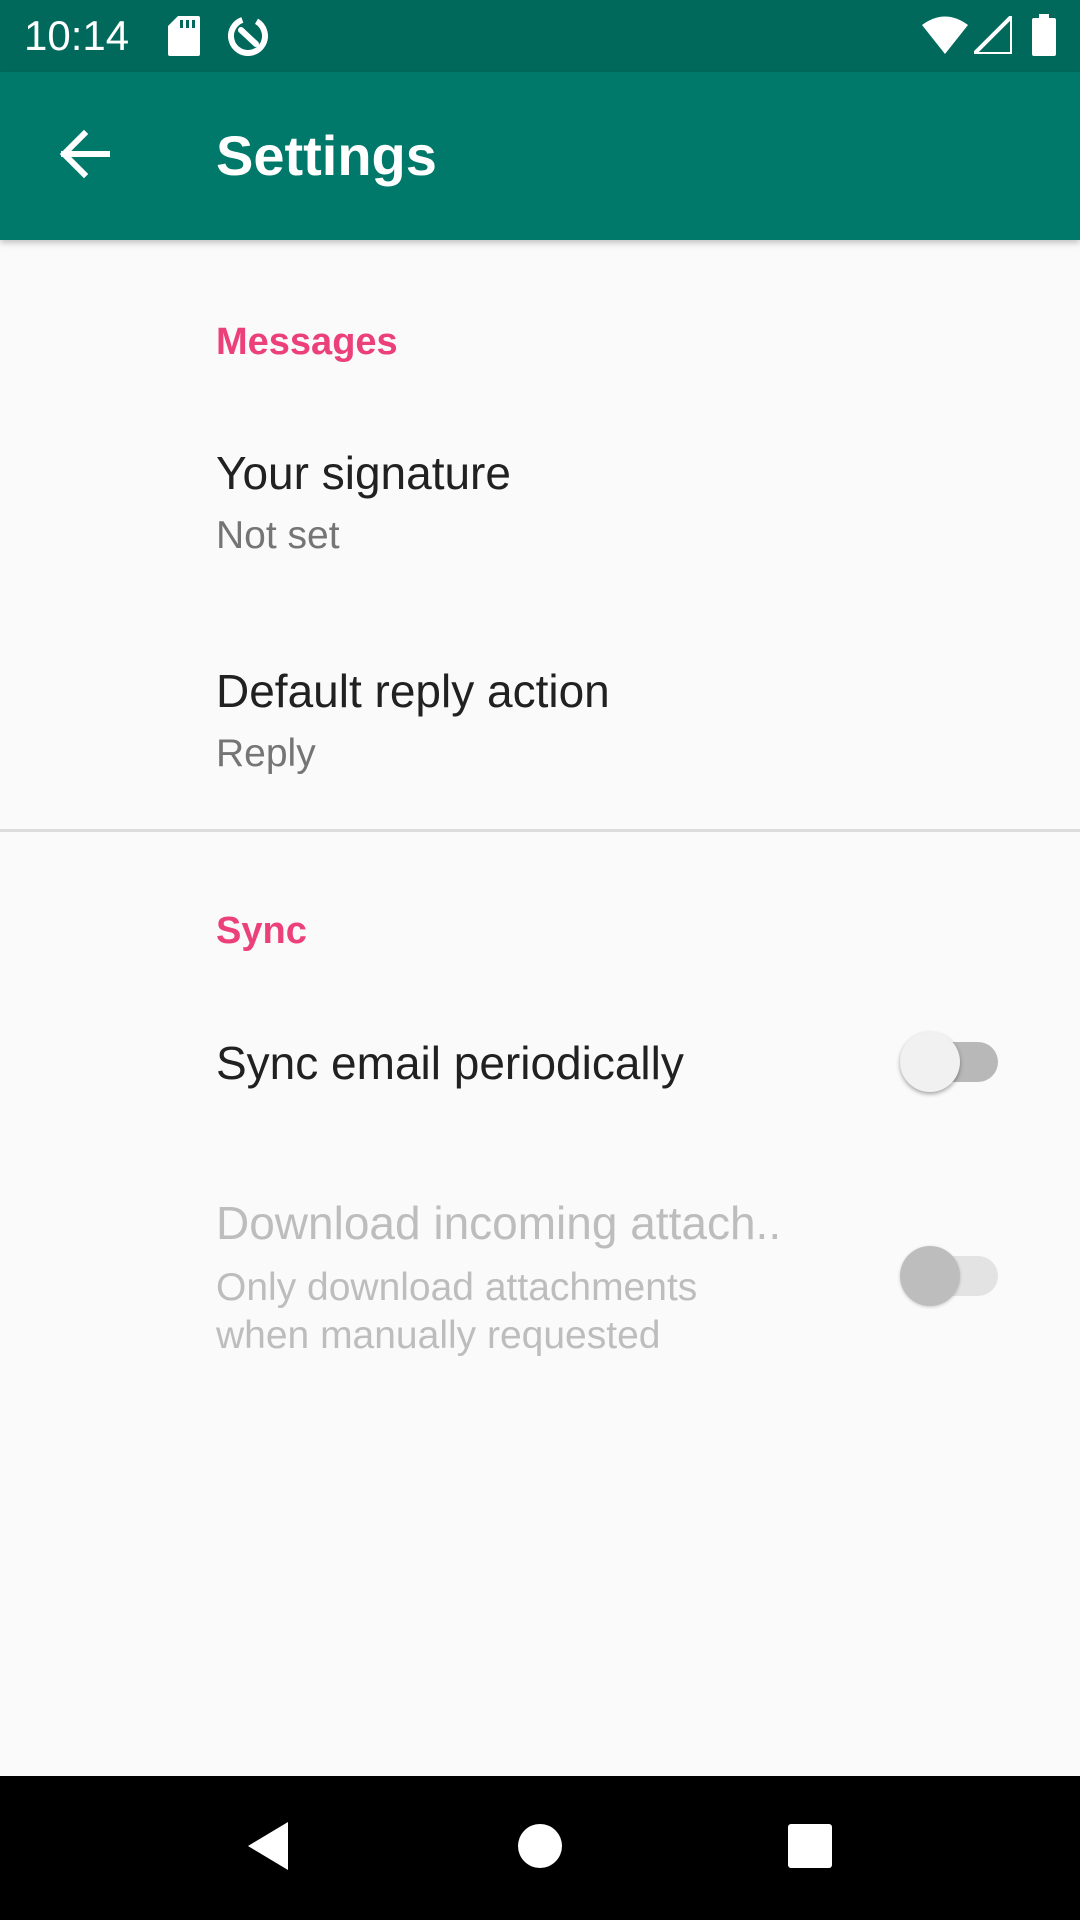 The height and width of the screenshot is (1920, 1080). What do you see at coordinates (450, 1063) in the screenshot?
I see `pref-title-sync-email-periodically: Sync email periodically` at bounding box center [450, 1063].